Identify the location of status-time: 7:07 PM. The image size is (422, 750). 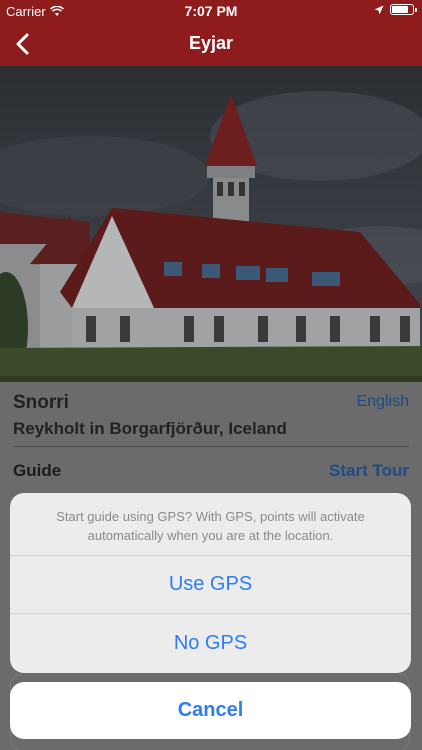
(211, 11).